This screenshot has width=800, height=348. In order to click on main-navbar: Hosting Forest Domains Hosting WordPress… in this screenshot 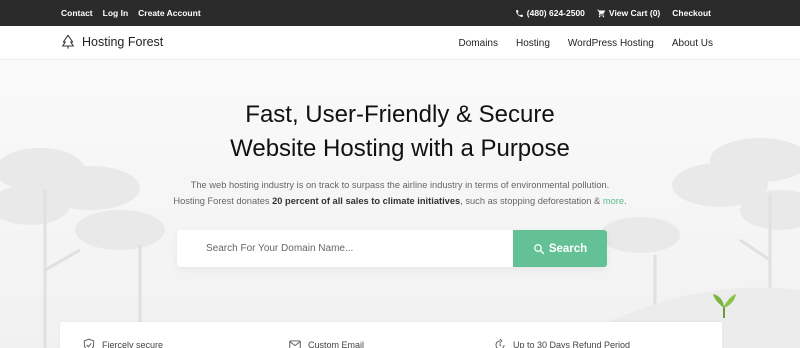, I will do `click(400, 43)`.